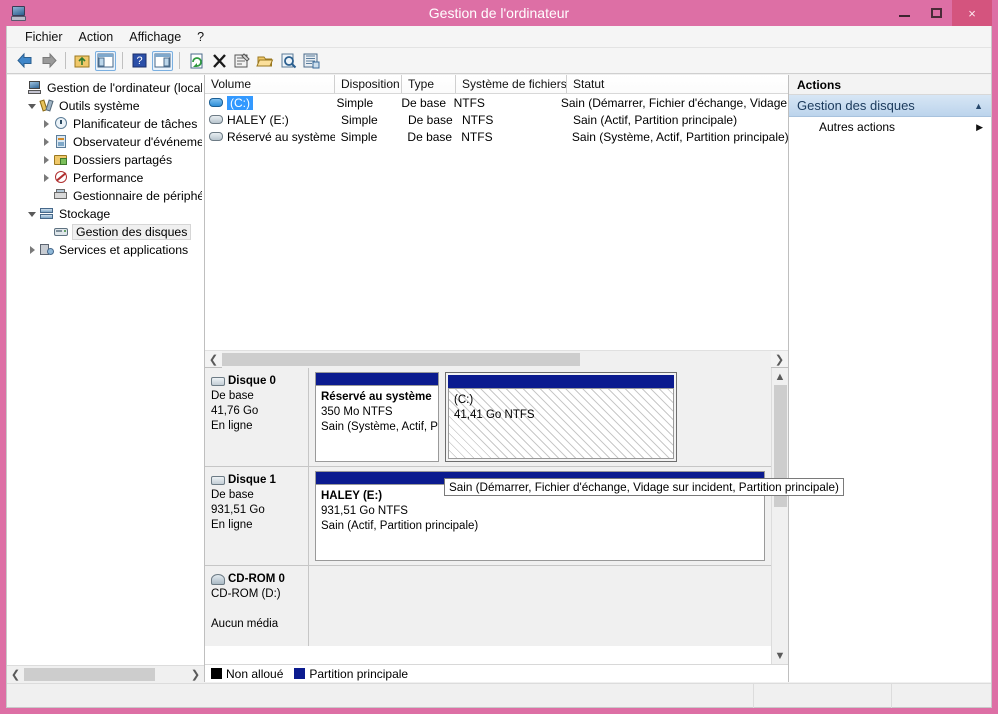 This screenshot has height=714, width=998. What do you see at coordinates (48, 61) in the screenshot?
I see `forward-arrow-icon` at bounding box center [48, 61].